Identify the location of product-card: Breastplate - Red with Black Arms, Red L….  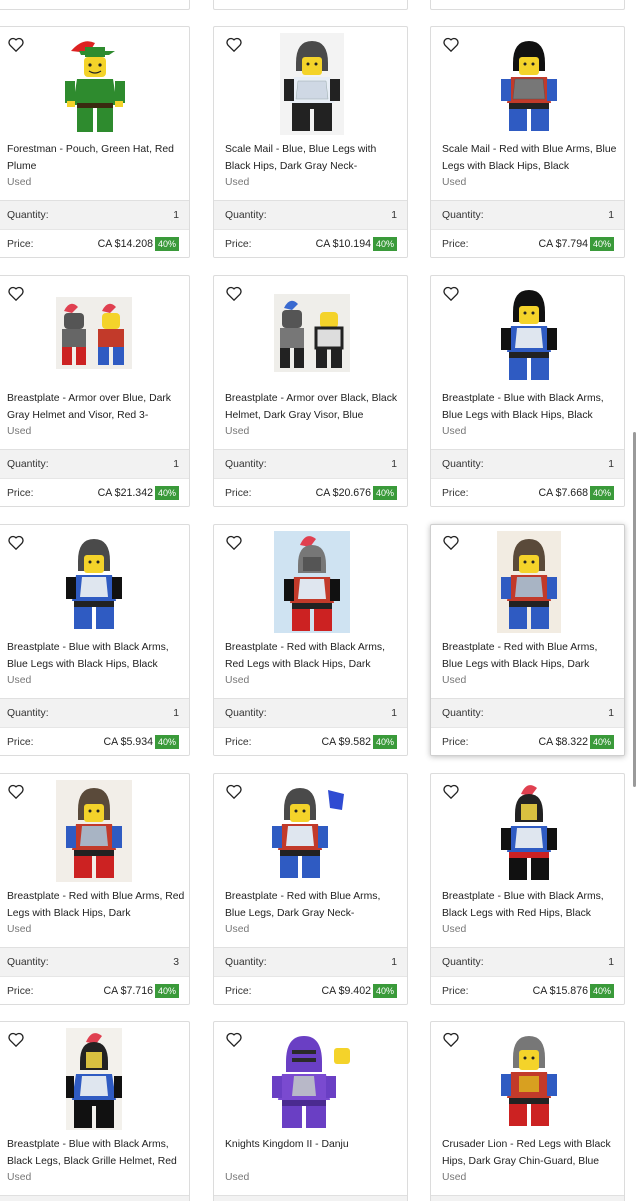
(310, 640).